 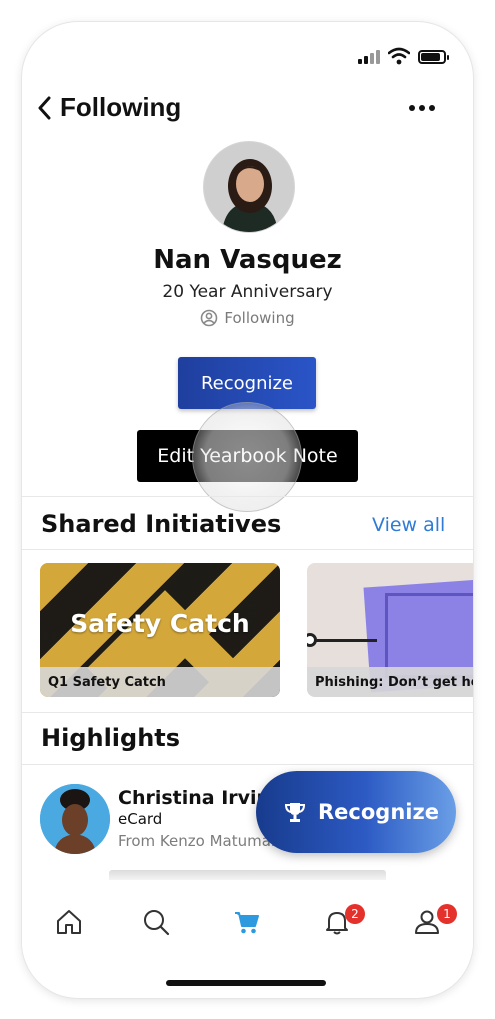 I want to click on profile-name: Nan Vasquez, so click(x=247, y=260).